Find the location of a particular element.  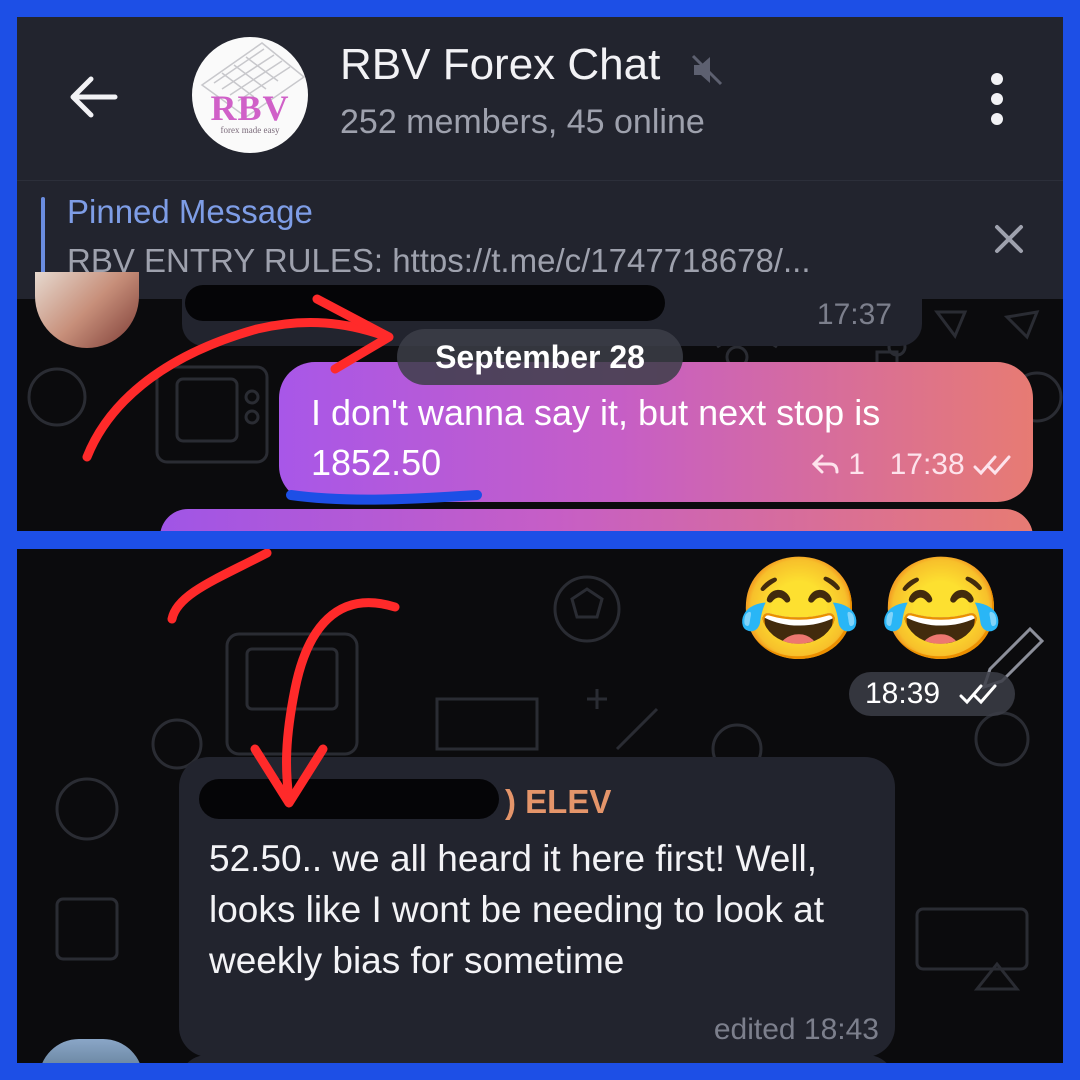

group-avatar: RBV forex made easy is located at coordinates (250, 95).